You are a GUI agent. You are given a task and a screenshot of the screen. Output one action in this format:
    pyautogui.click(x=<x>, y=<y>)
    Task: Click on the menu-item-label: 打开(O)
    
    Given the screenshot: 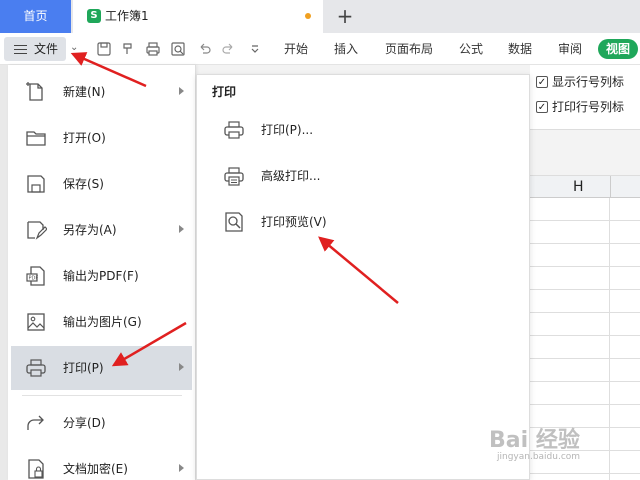 What is the action you would take?
    pyautogui.click(x=84, y=138)
    